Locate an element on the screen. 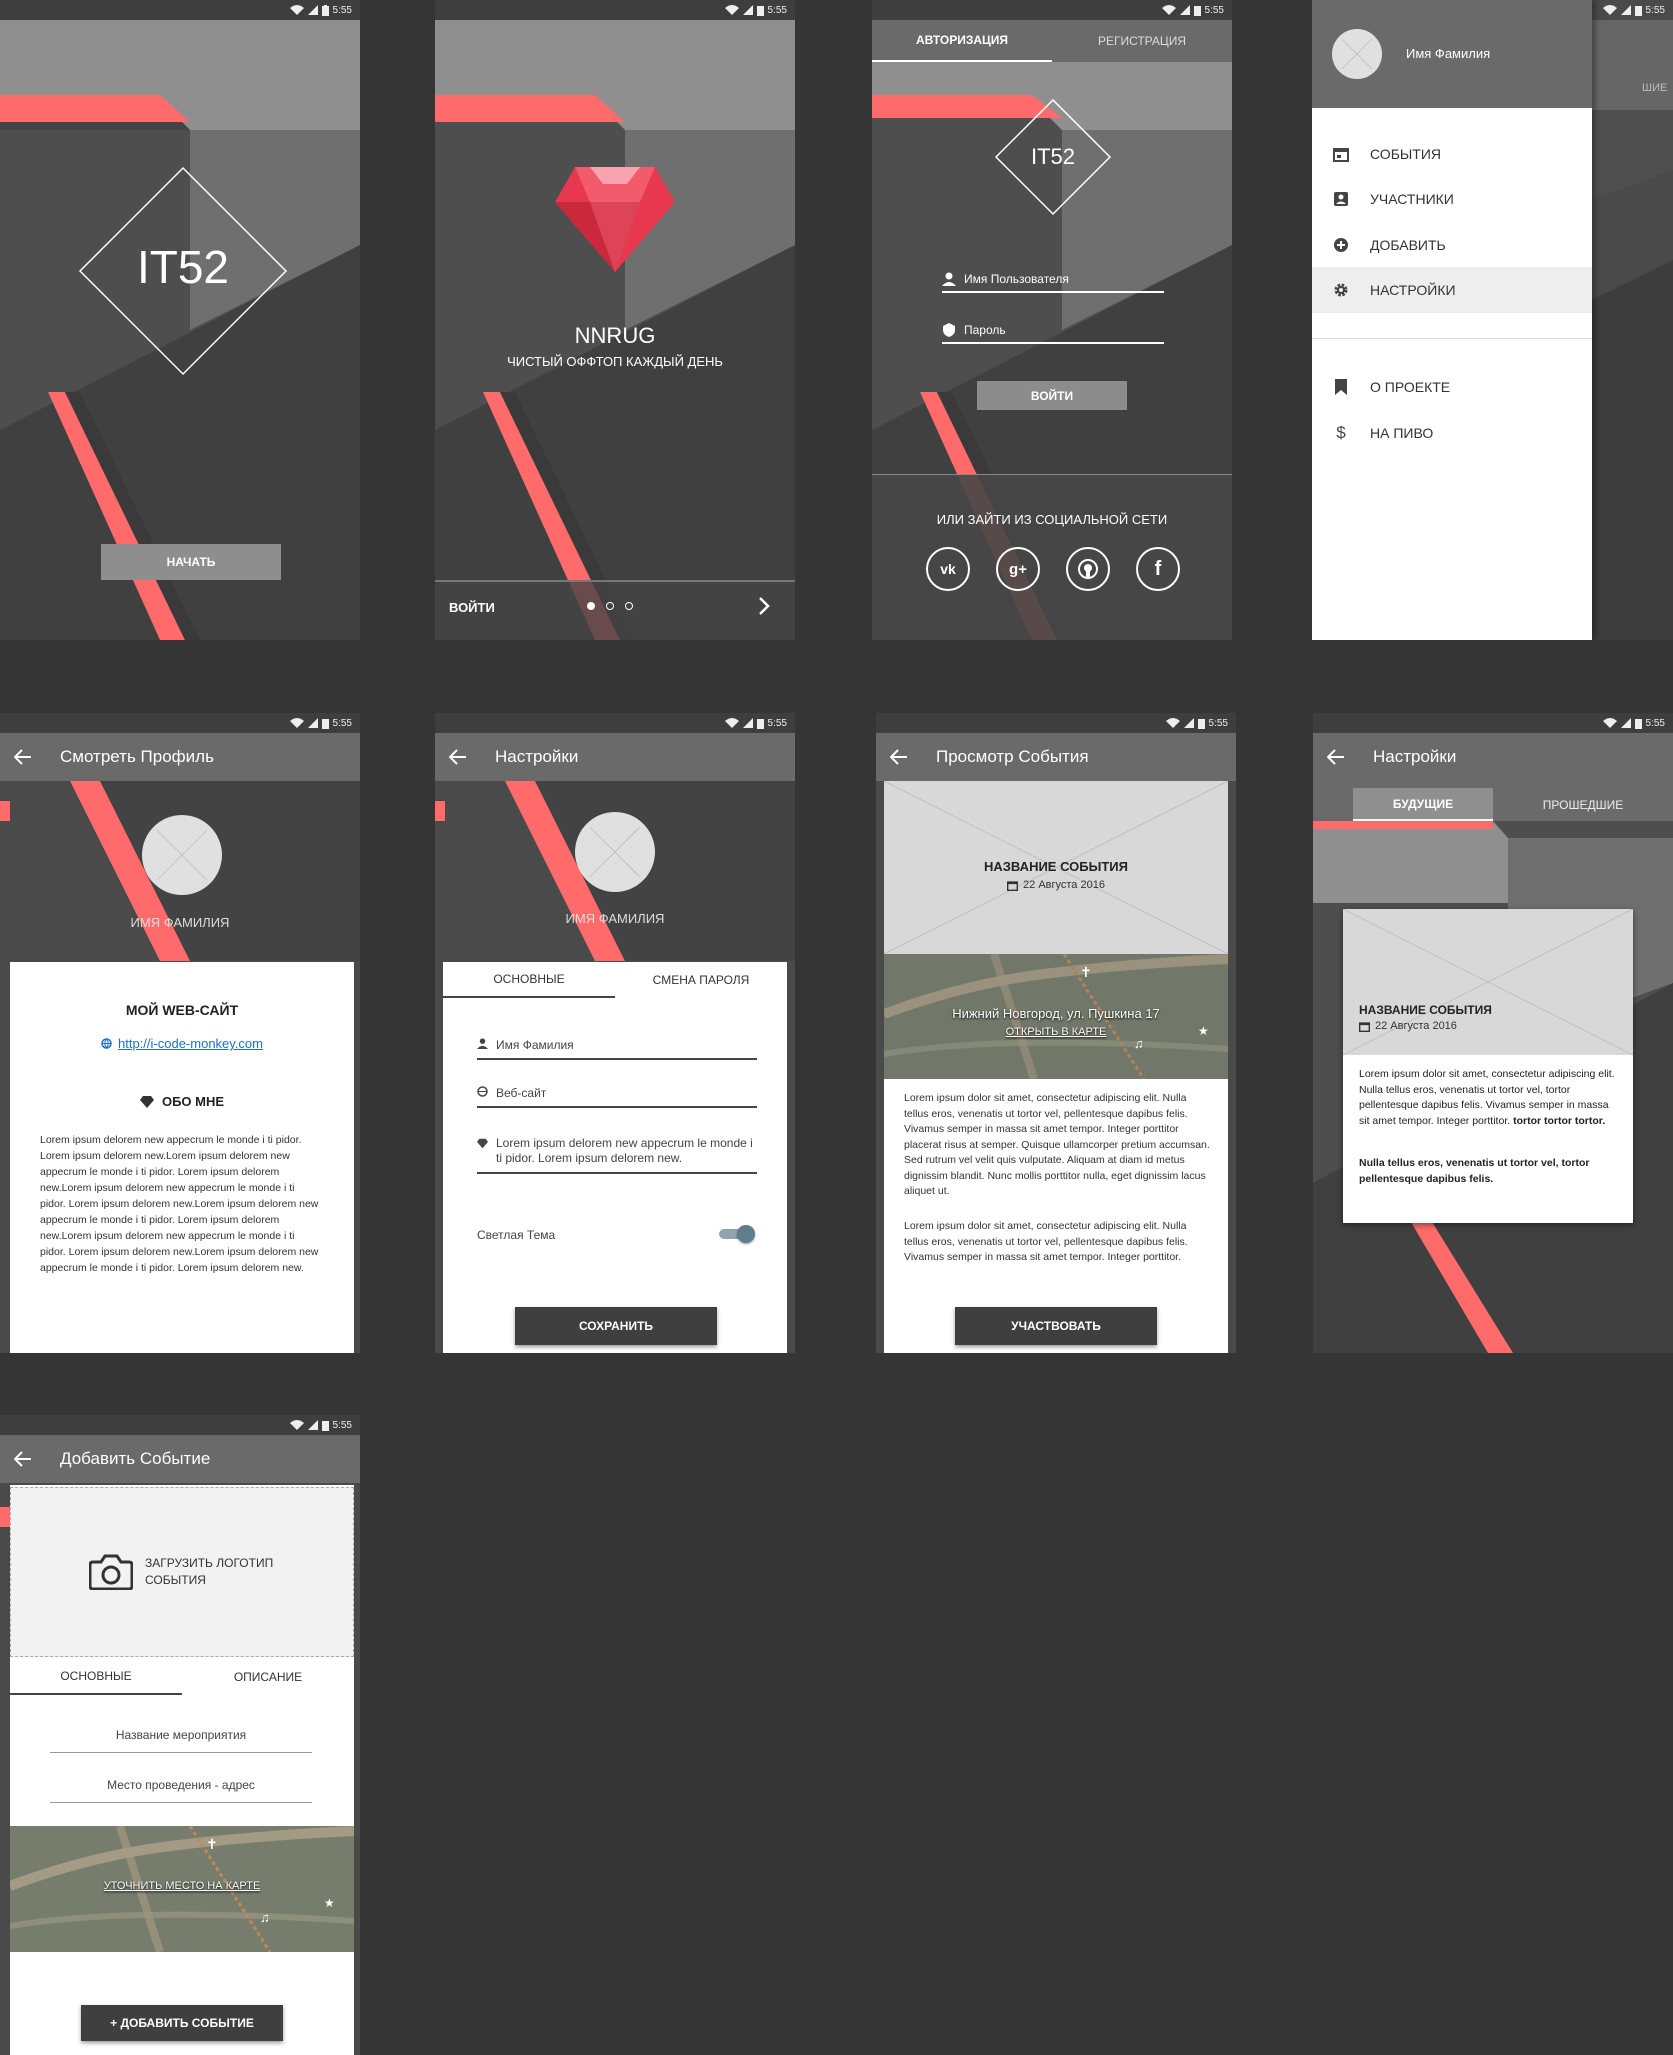  event-title: НАЗВАНИЕ СОБЫТИЯ is located at coordinates (1056, 866).